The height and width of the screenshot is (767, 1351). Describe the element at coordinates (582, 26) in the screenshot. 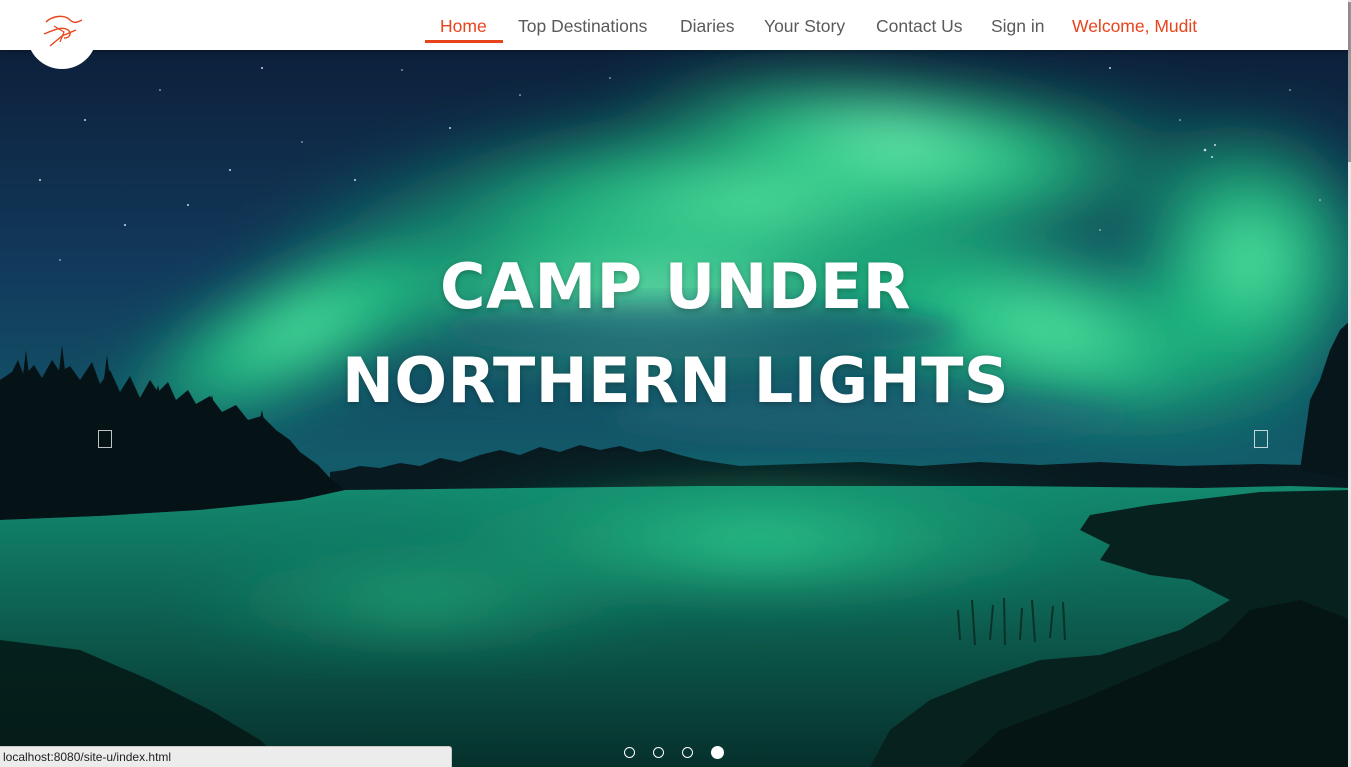

I see `nav-top-destinations: Top Destinations` at that location.